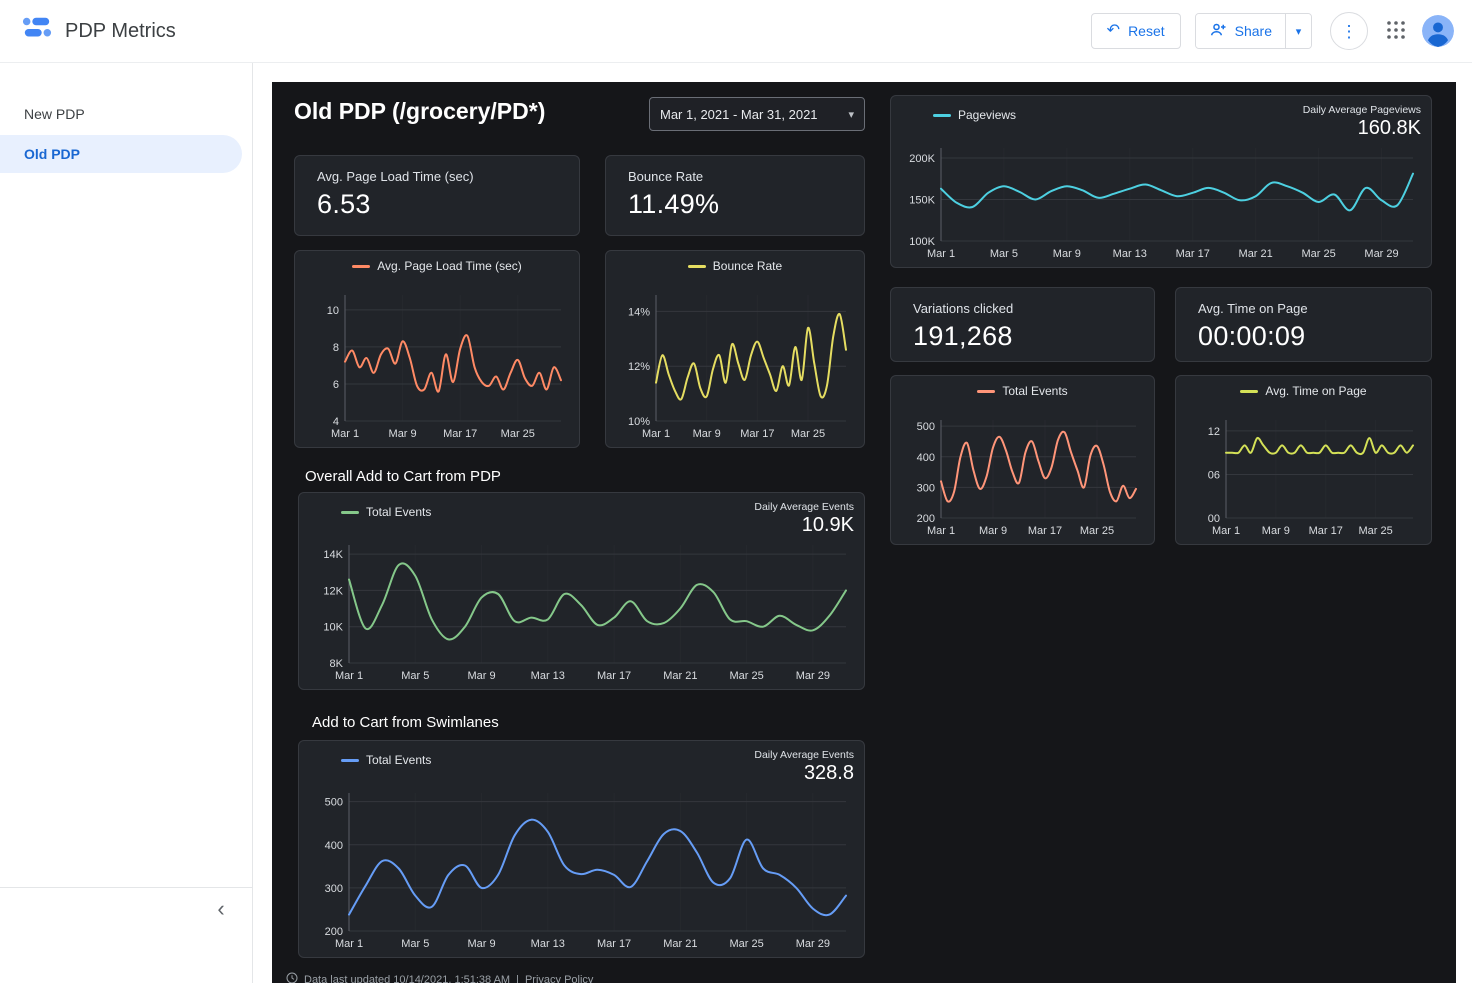 This screenshot has height=983, width=1472. What do you see at coordinates (1303, 324) in the screenshot?
I see `scorecard-avg-time-on-page: Avg. Time on Page 00:00:09` at bounding box center [1303, 324].